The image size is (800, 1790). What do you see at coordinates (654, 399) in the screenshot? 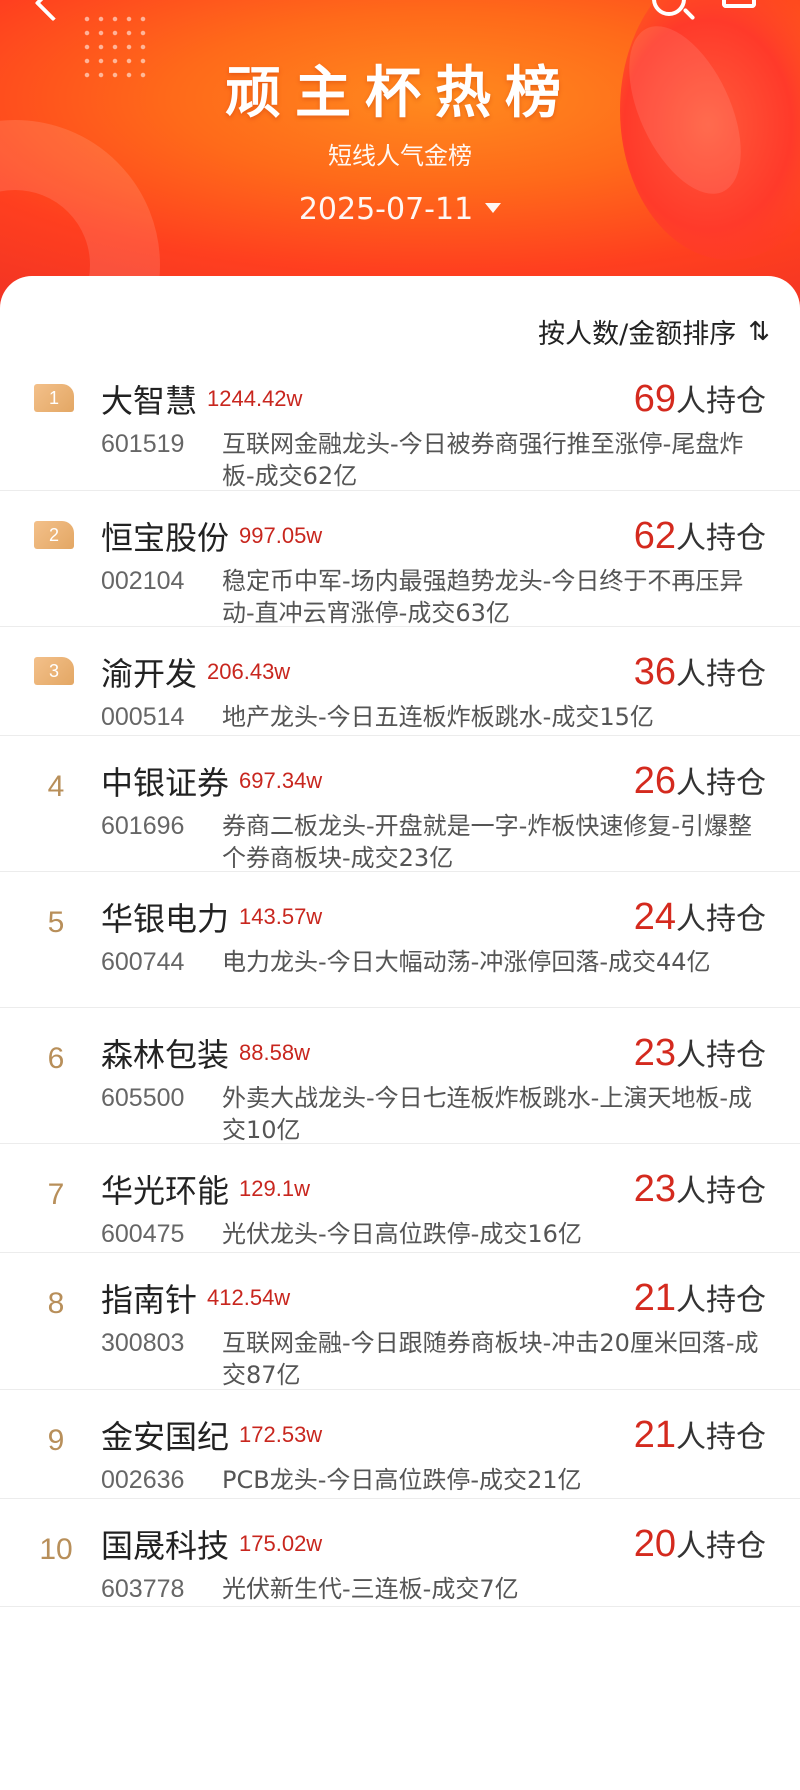
I see `holder-number: 69` at bounding box center [654, 399].